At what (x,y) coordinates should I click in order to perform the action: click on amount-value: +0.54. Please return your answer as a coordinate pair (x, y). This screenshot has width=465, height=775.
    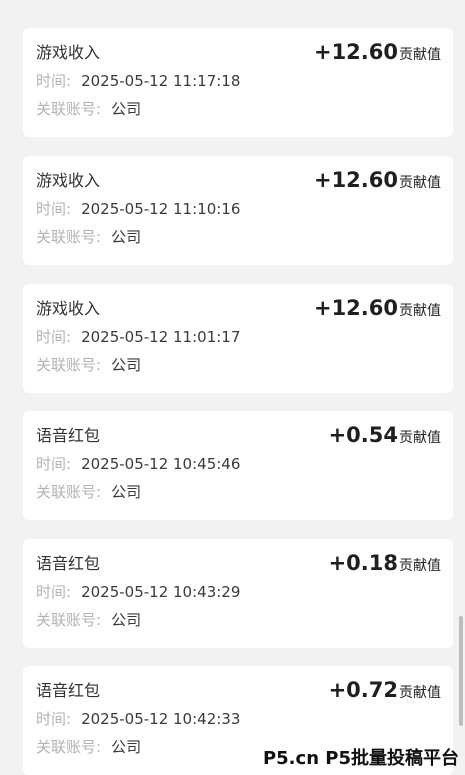
    Looking at the image, I should click on (363, 435).